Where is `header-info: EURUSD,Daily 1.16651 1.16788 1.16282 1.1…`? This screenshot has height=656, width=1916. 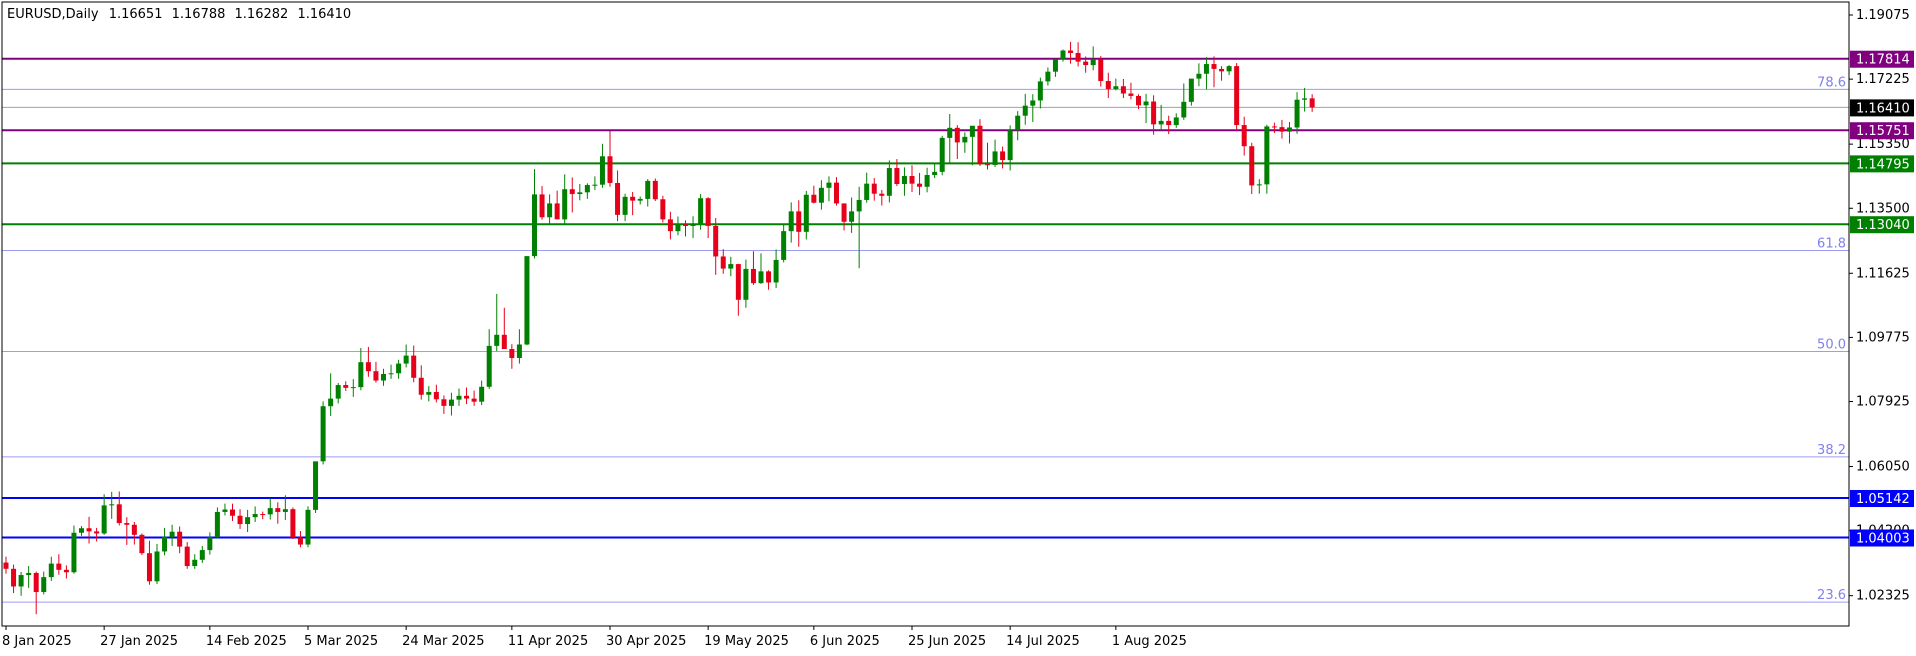 header-info: EURUSD,Daily 1.16651 1.16788 1.16282 1.1… is located at coordinates (179, 14).